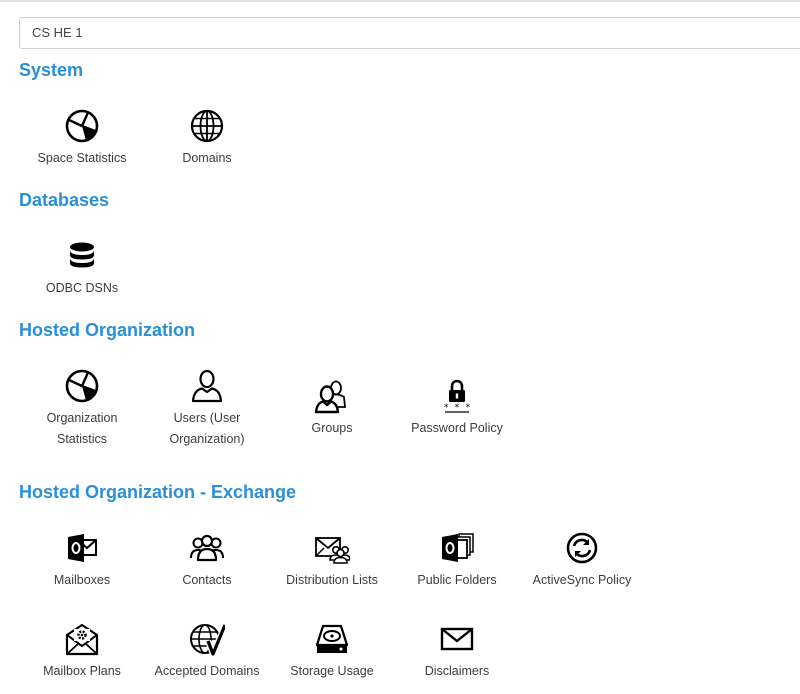  Describe the element at coordinates (332, 548) in the screenshot. I see `distribution-list-icon` at that location.